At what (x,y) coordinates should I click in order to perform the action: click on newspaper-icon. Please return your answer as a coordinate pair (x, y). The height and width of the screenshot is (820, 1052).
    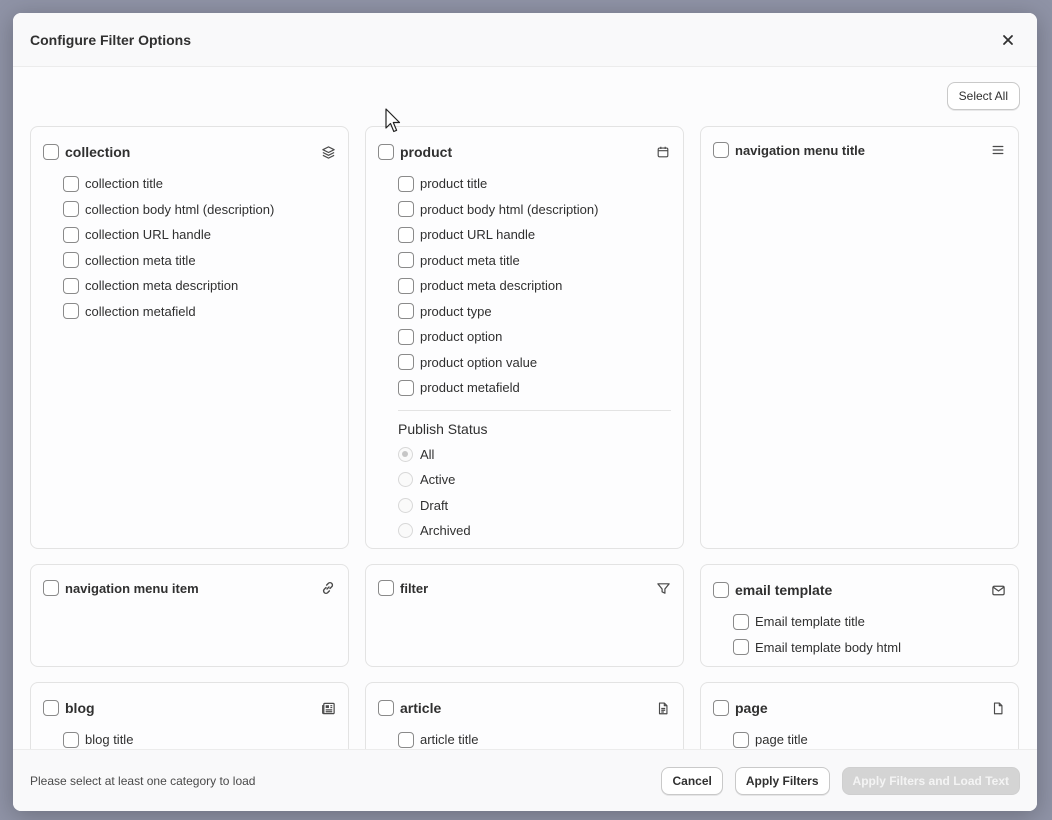
    Looking at the image, I should click on (328, 708).